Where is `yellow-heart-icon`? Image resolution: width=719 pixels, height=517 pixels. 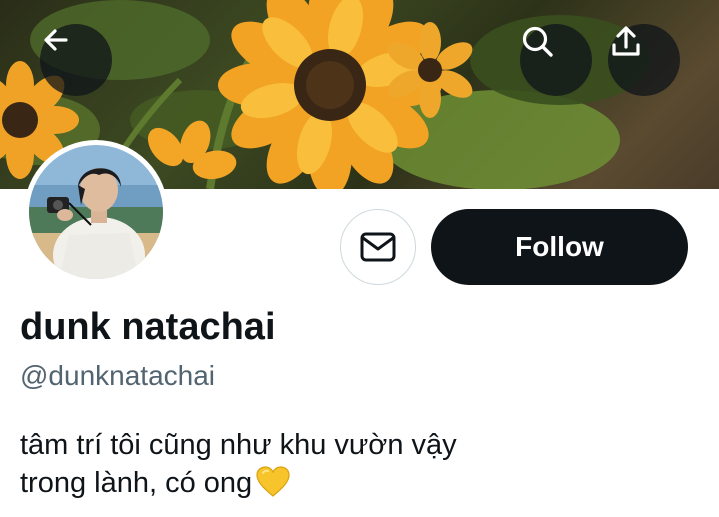 yellow-heart-icon is located at coordinates (273, 481).